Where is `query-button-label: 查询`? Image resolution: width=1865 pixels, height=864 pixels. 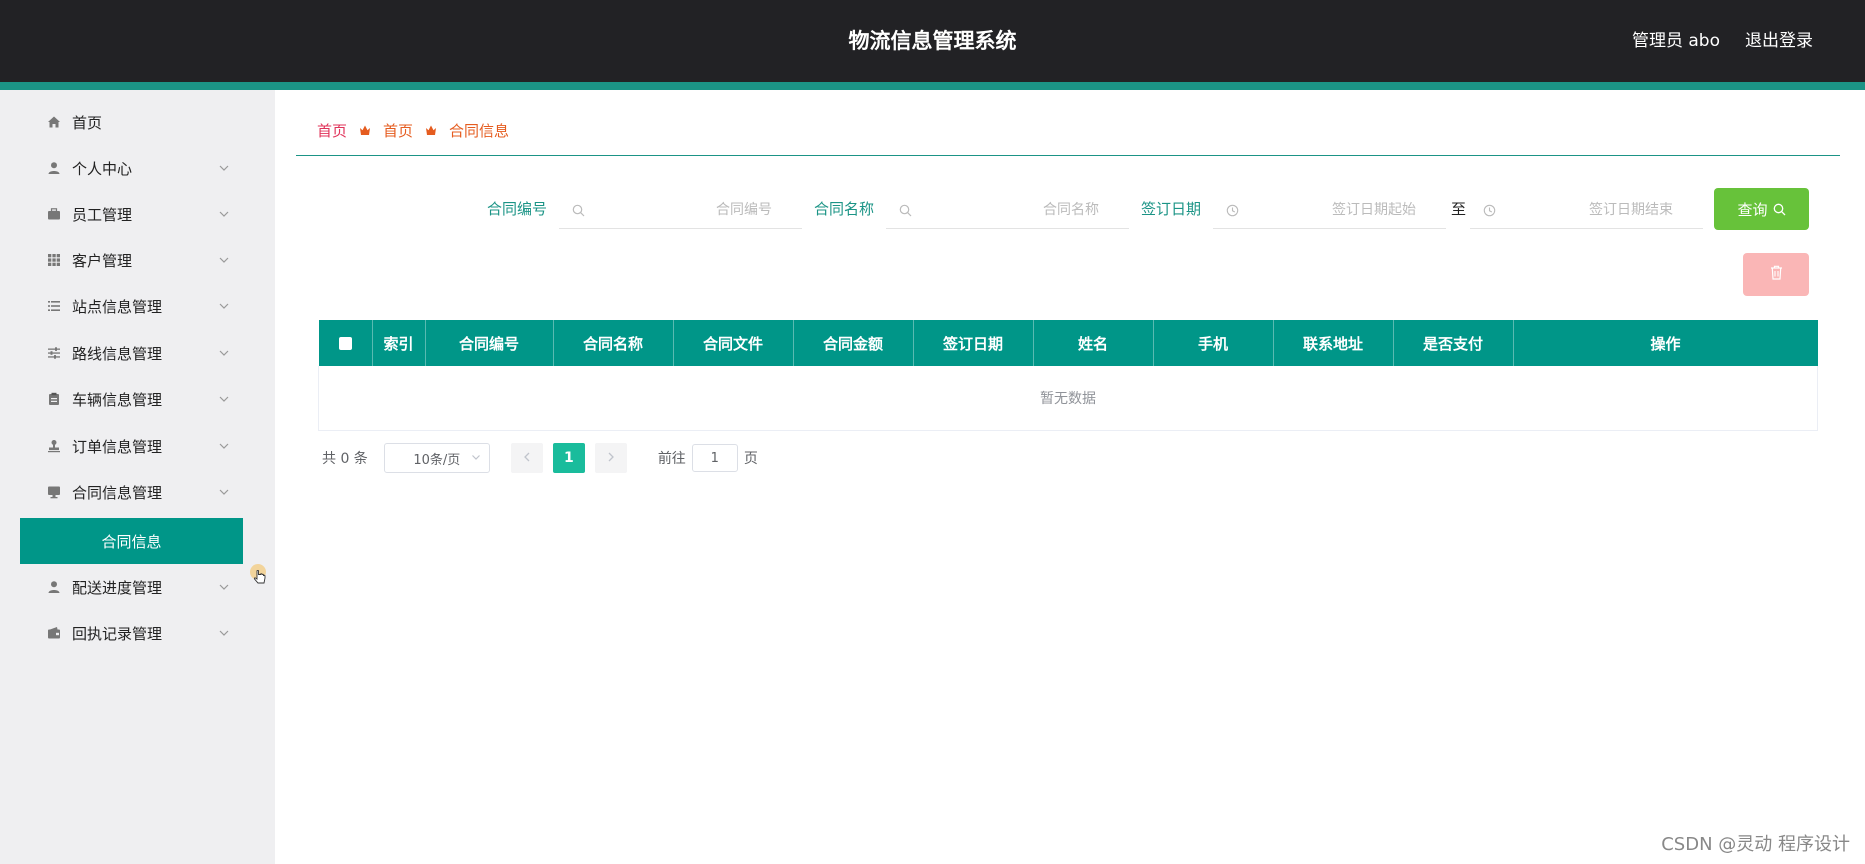
query-button-label: 查询 is located at coordinates (1752, 209).